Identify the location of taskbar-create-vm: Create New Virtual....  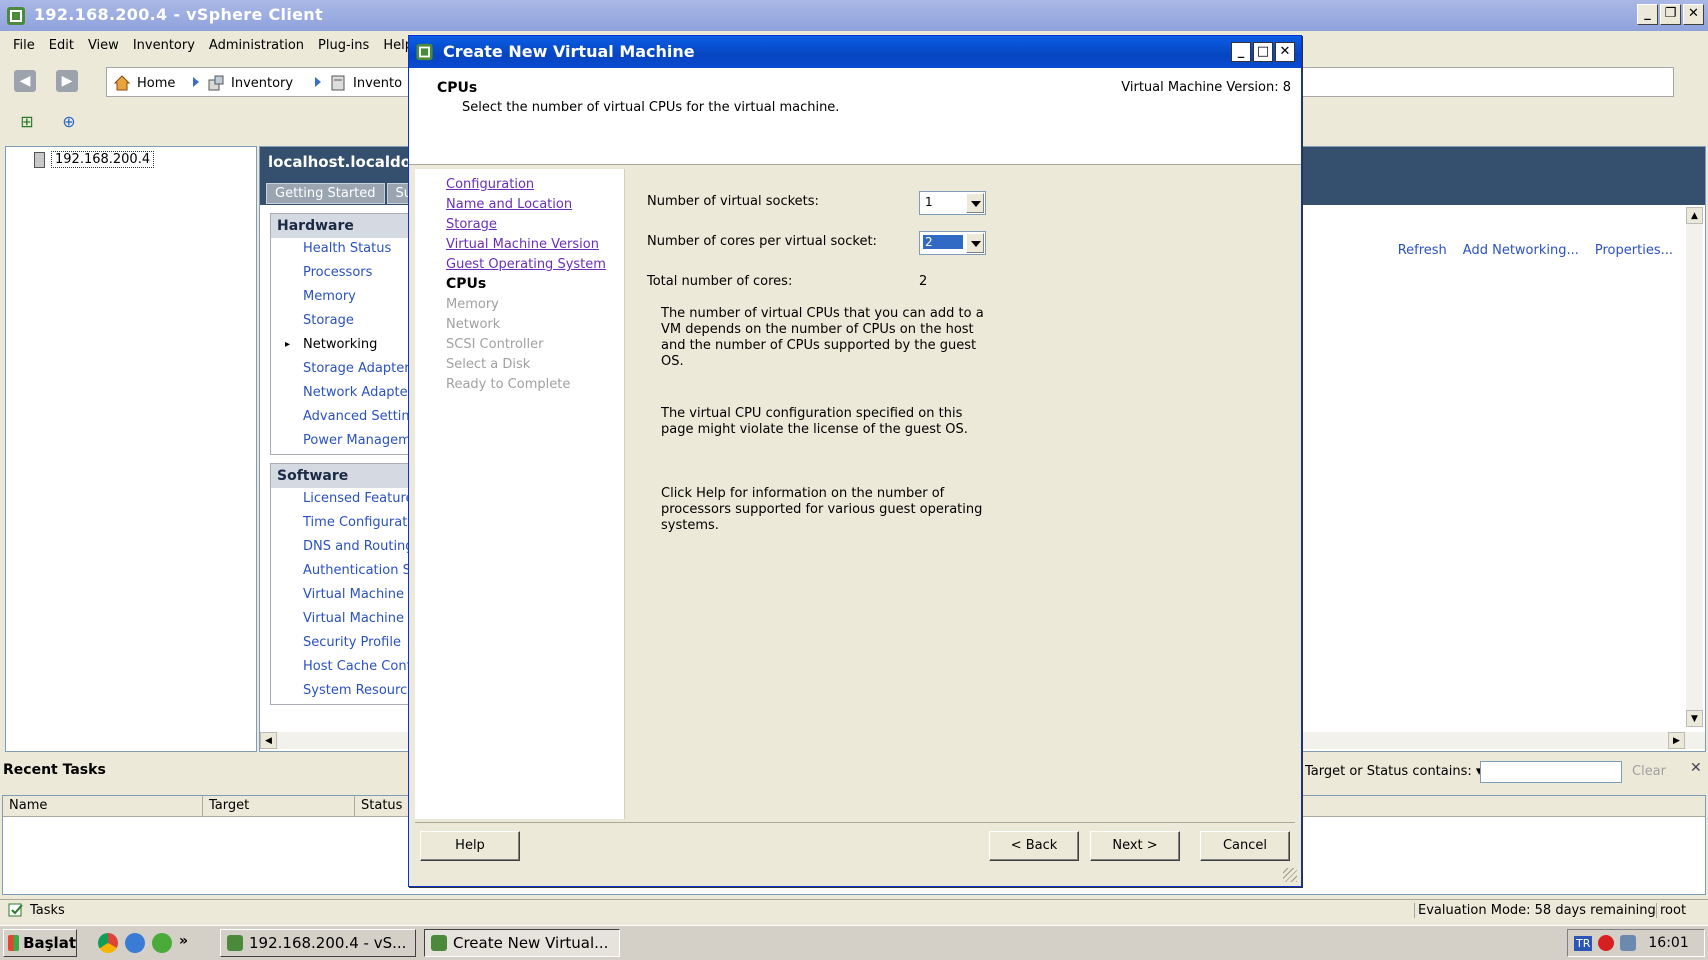
(522, 943).